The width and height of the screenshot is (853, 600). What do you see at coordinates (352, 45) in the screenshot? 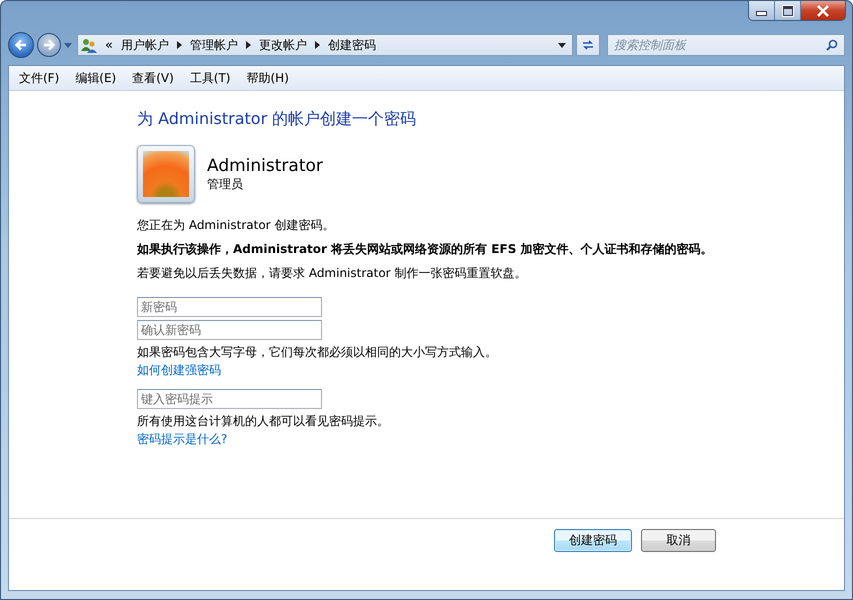
I see `breadcrumb-item: 创建密码` at bounding box center [352, 45].